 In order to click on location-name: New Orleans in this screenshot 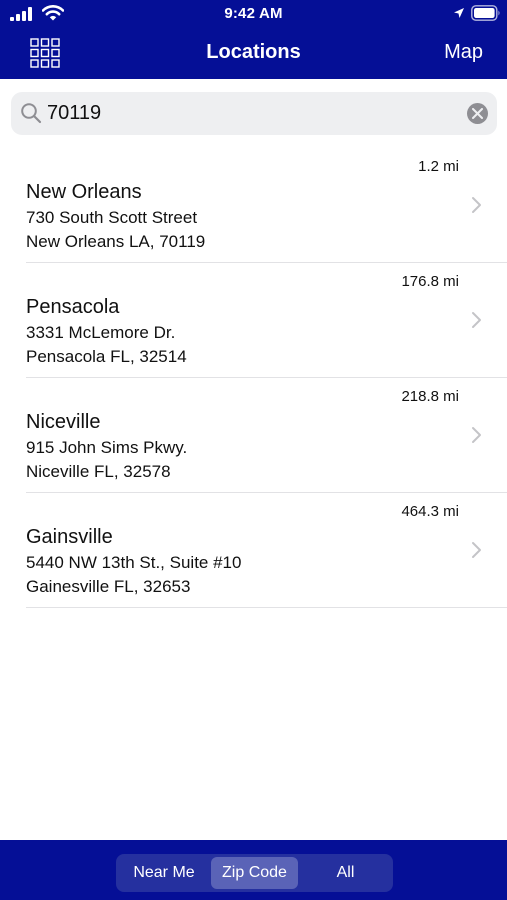, I will do `click(84, 192)`.